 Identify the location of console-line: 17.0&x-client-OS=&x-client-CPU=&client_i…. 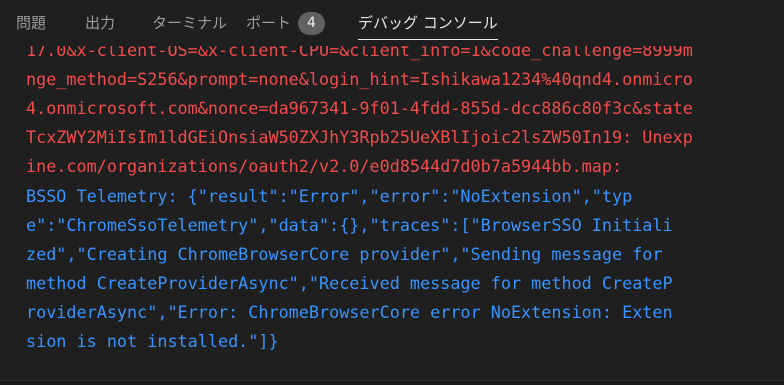
(359, 53).